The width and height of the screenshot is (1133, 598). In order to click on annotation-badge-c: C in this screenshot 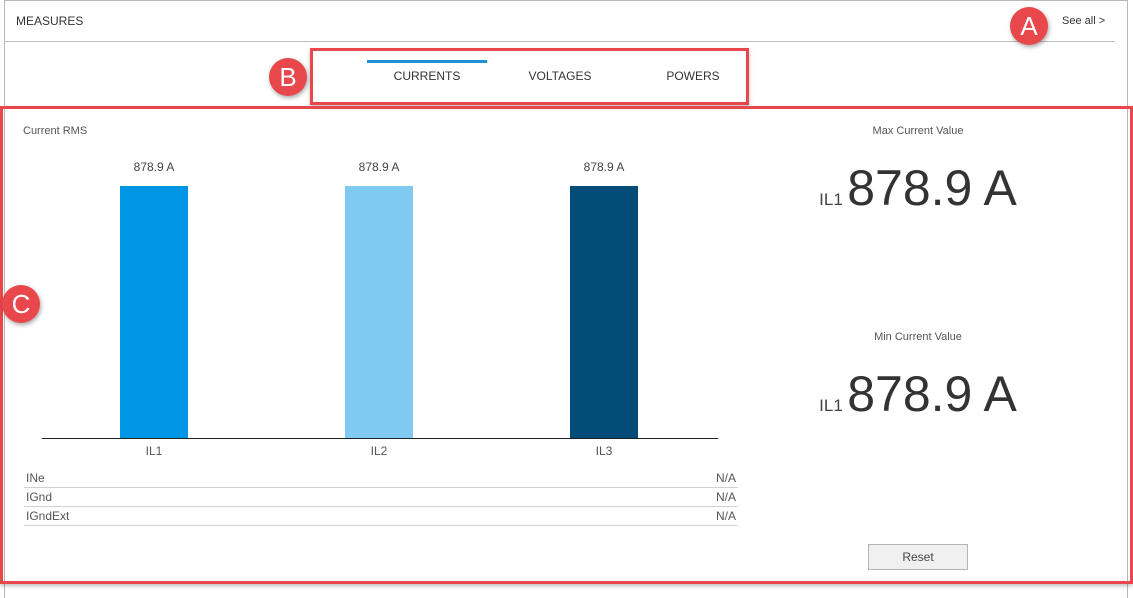, I will do `click(21, 304)`.